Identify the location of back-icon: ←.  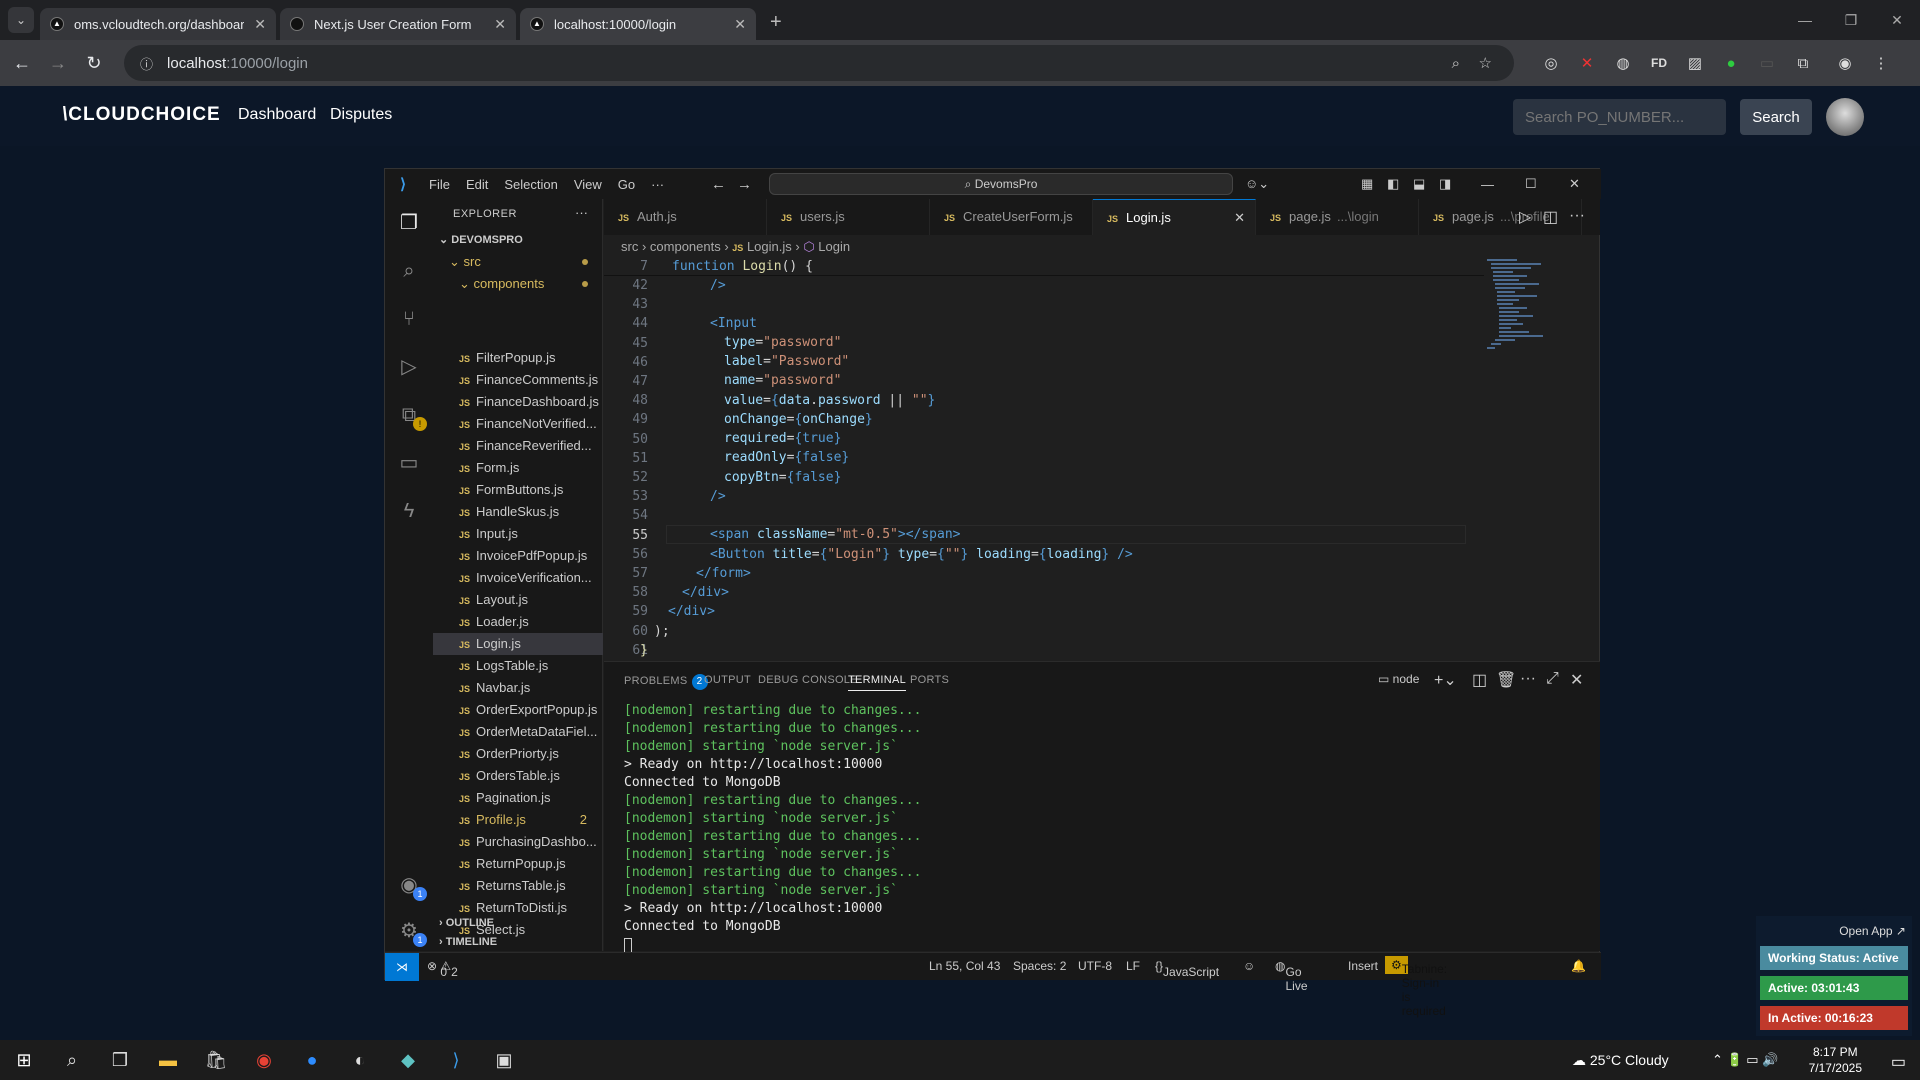
(22, 63).